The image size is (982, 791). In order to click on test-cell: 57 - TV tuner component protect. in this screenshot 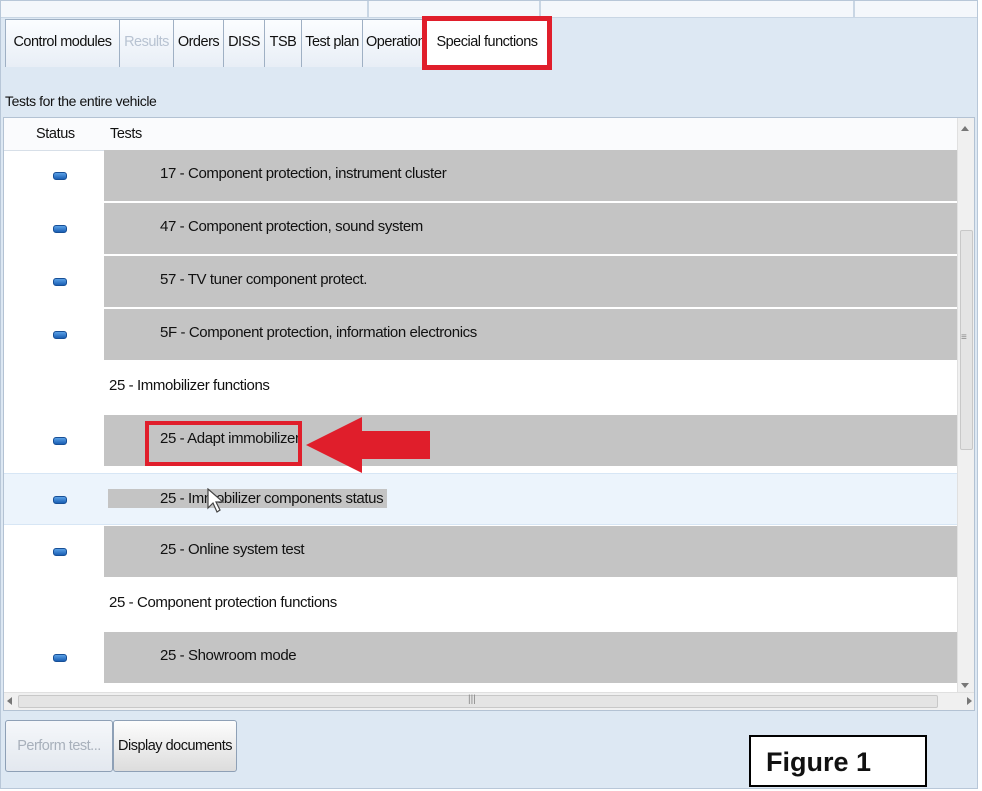, I will do `click(531, 281)`.